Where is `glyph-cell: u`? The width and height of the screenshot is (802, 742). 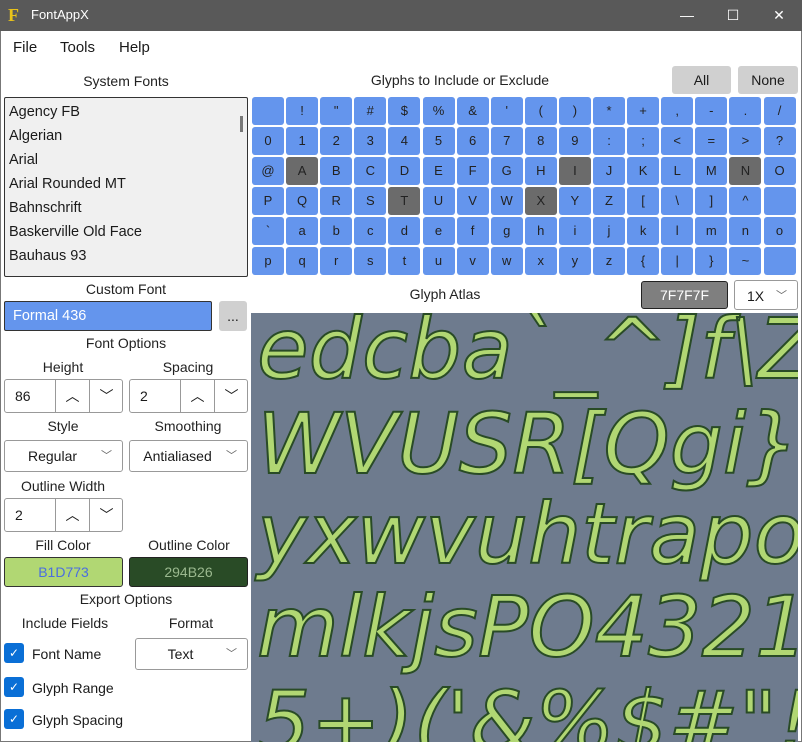
glyph-cell: u is located at coordinates (438, 261).